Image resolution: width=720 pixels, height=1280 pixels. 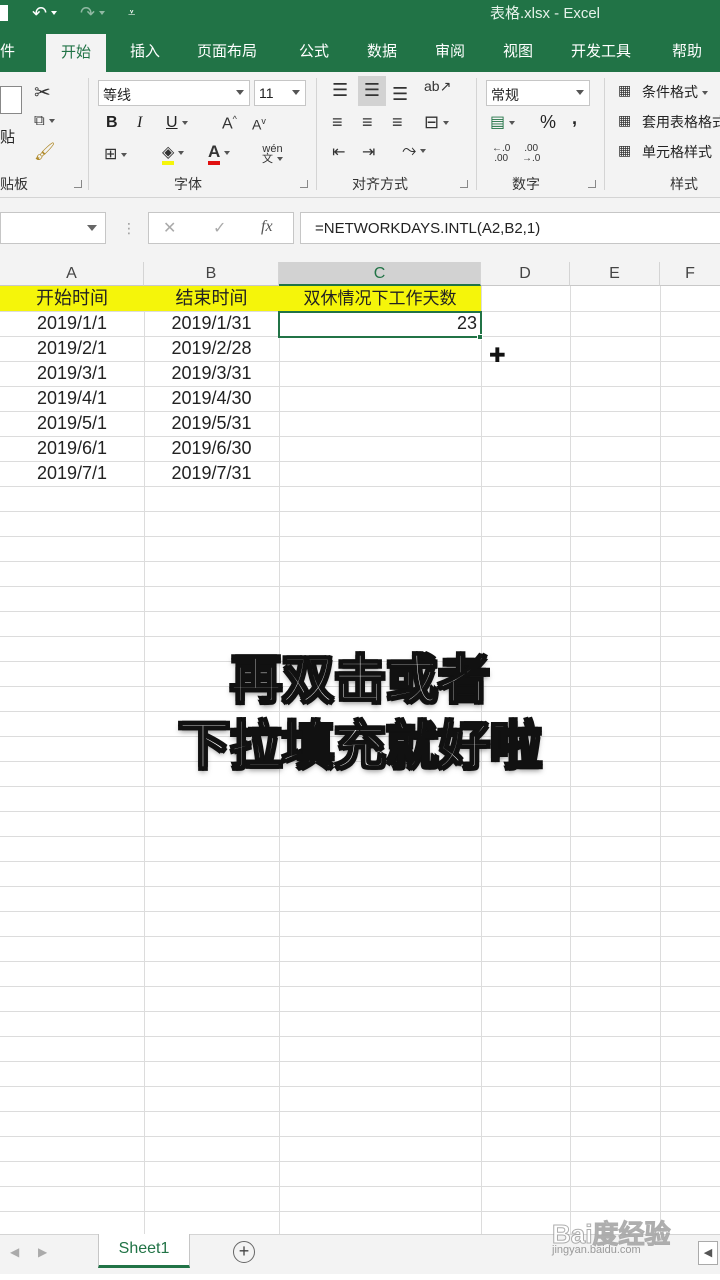 I want to click on copy-icon: ⧉, so click(x=44, y=120).